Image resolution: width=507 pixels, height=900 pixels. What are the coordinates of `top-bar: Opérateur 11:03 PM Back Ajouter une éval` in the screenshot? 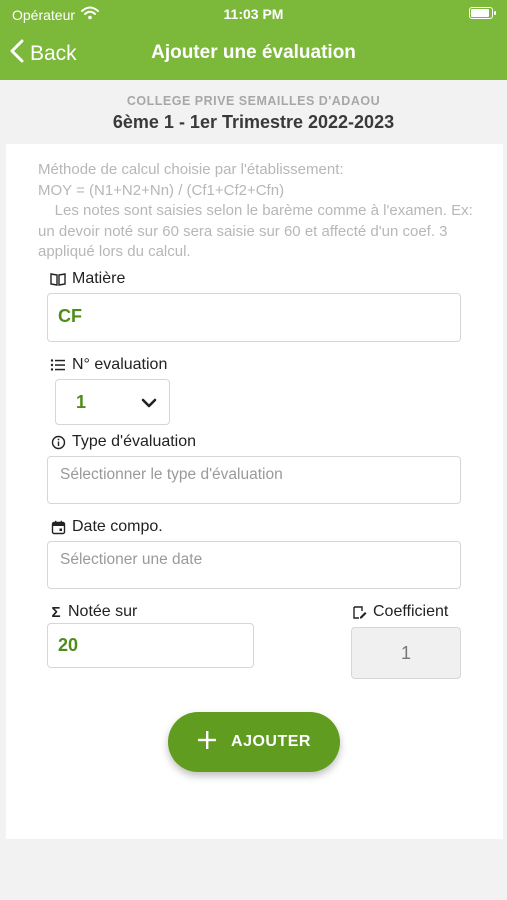 It's located at (253, 40).